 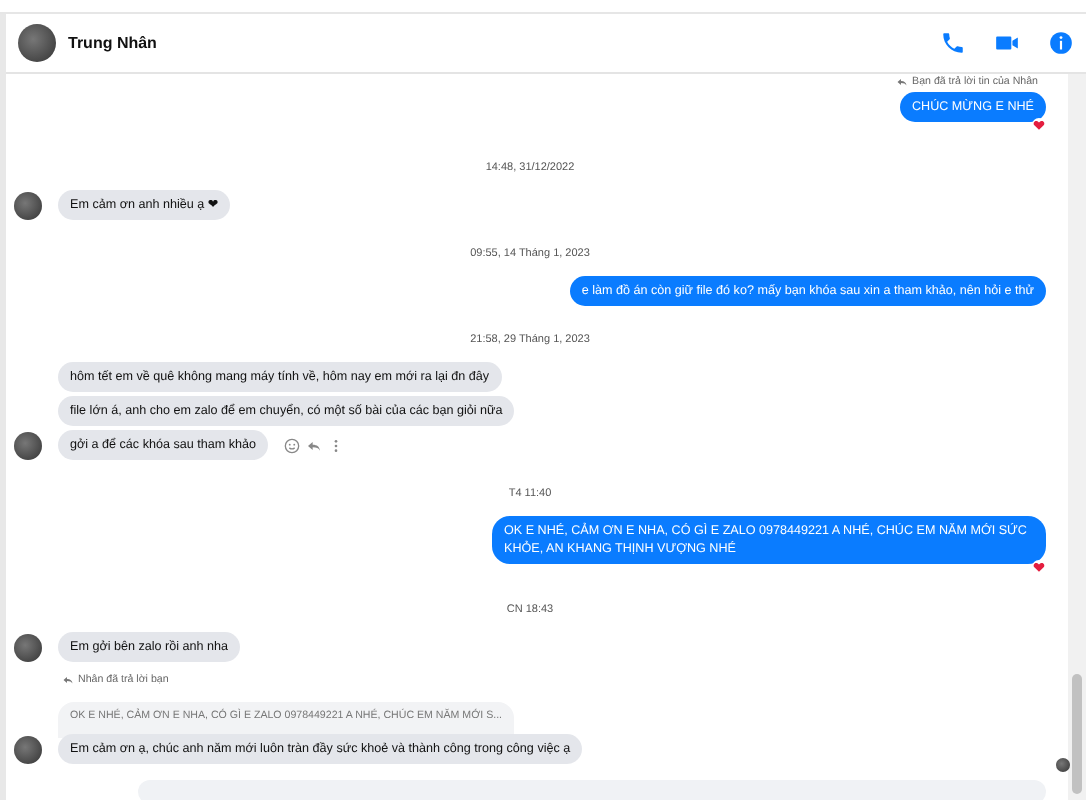 I want to click on phone-icon, so click(x=953, y=43).